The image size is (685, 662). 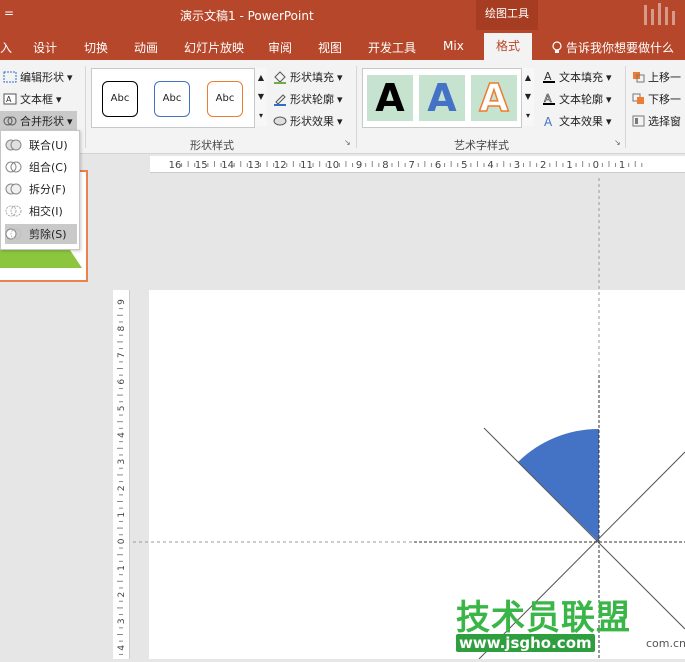 I want to click on text-box-icon: A, so click(x=10, y=99).